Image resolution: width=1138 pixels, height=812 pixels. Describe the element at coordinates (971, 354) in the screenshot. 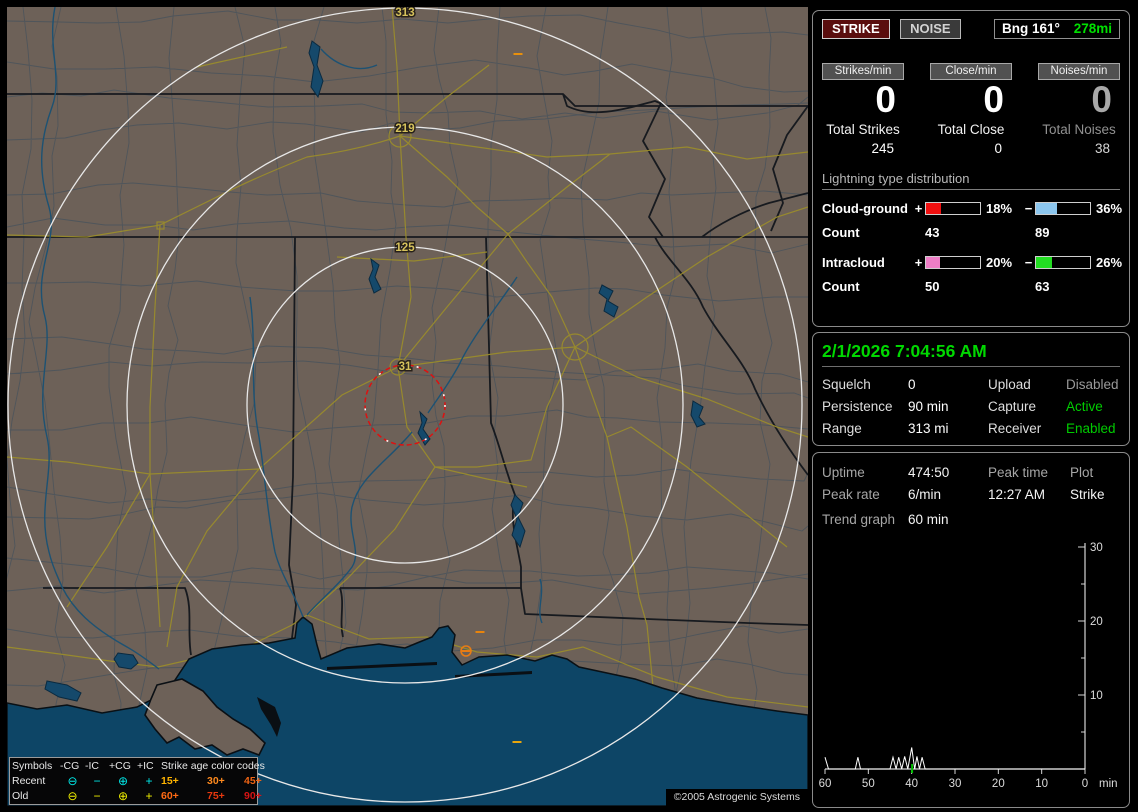

I see `datetime-display: 2/1/2026 7:04:56 AM` at that location.